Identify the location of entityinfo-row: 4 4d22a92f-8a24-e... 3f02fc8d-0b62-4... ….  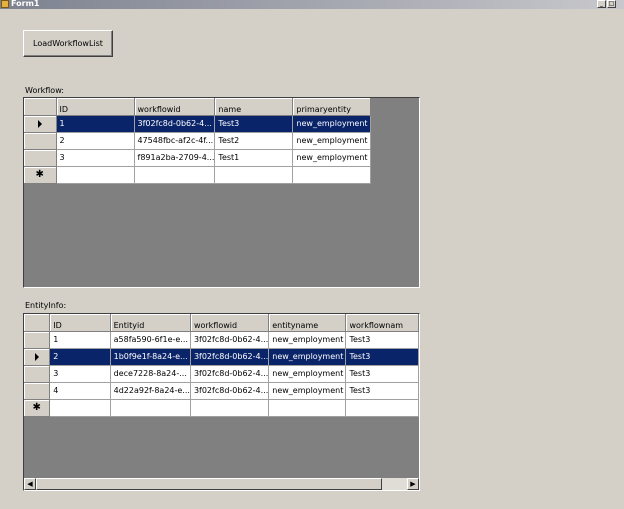
(221, 391).